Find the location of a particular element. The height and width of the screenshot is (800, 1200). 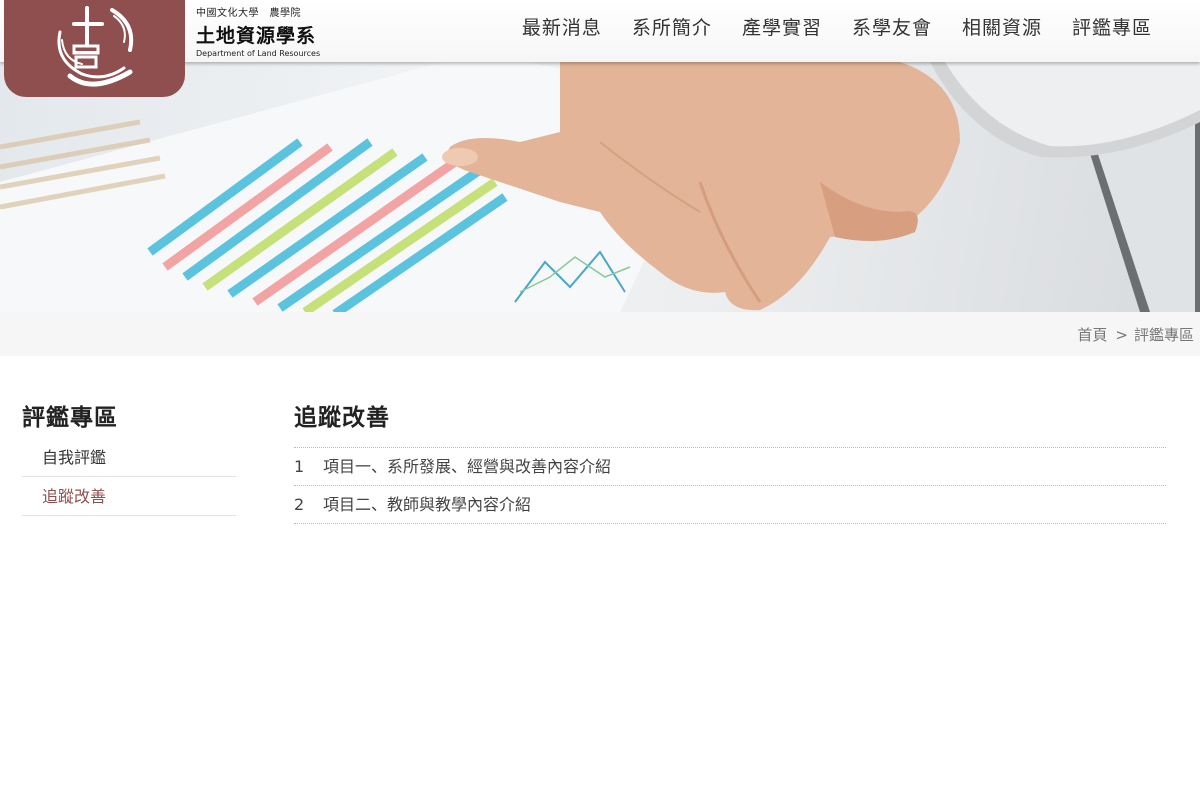

nav-news: 最新消息 is located at coordinates (562, 28).